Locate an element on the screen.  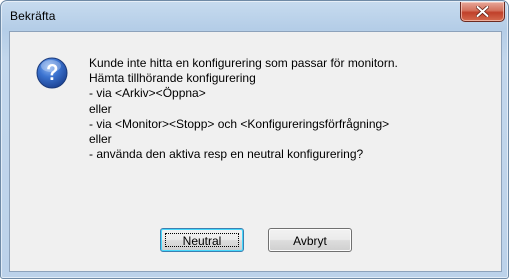
neutral-button: Neutral is located at coordinates (202, 240).